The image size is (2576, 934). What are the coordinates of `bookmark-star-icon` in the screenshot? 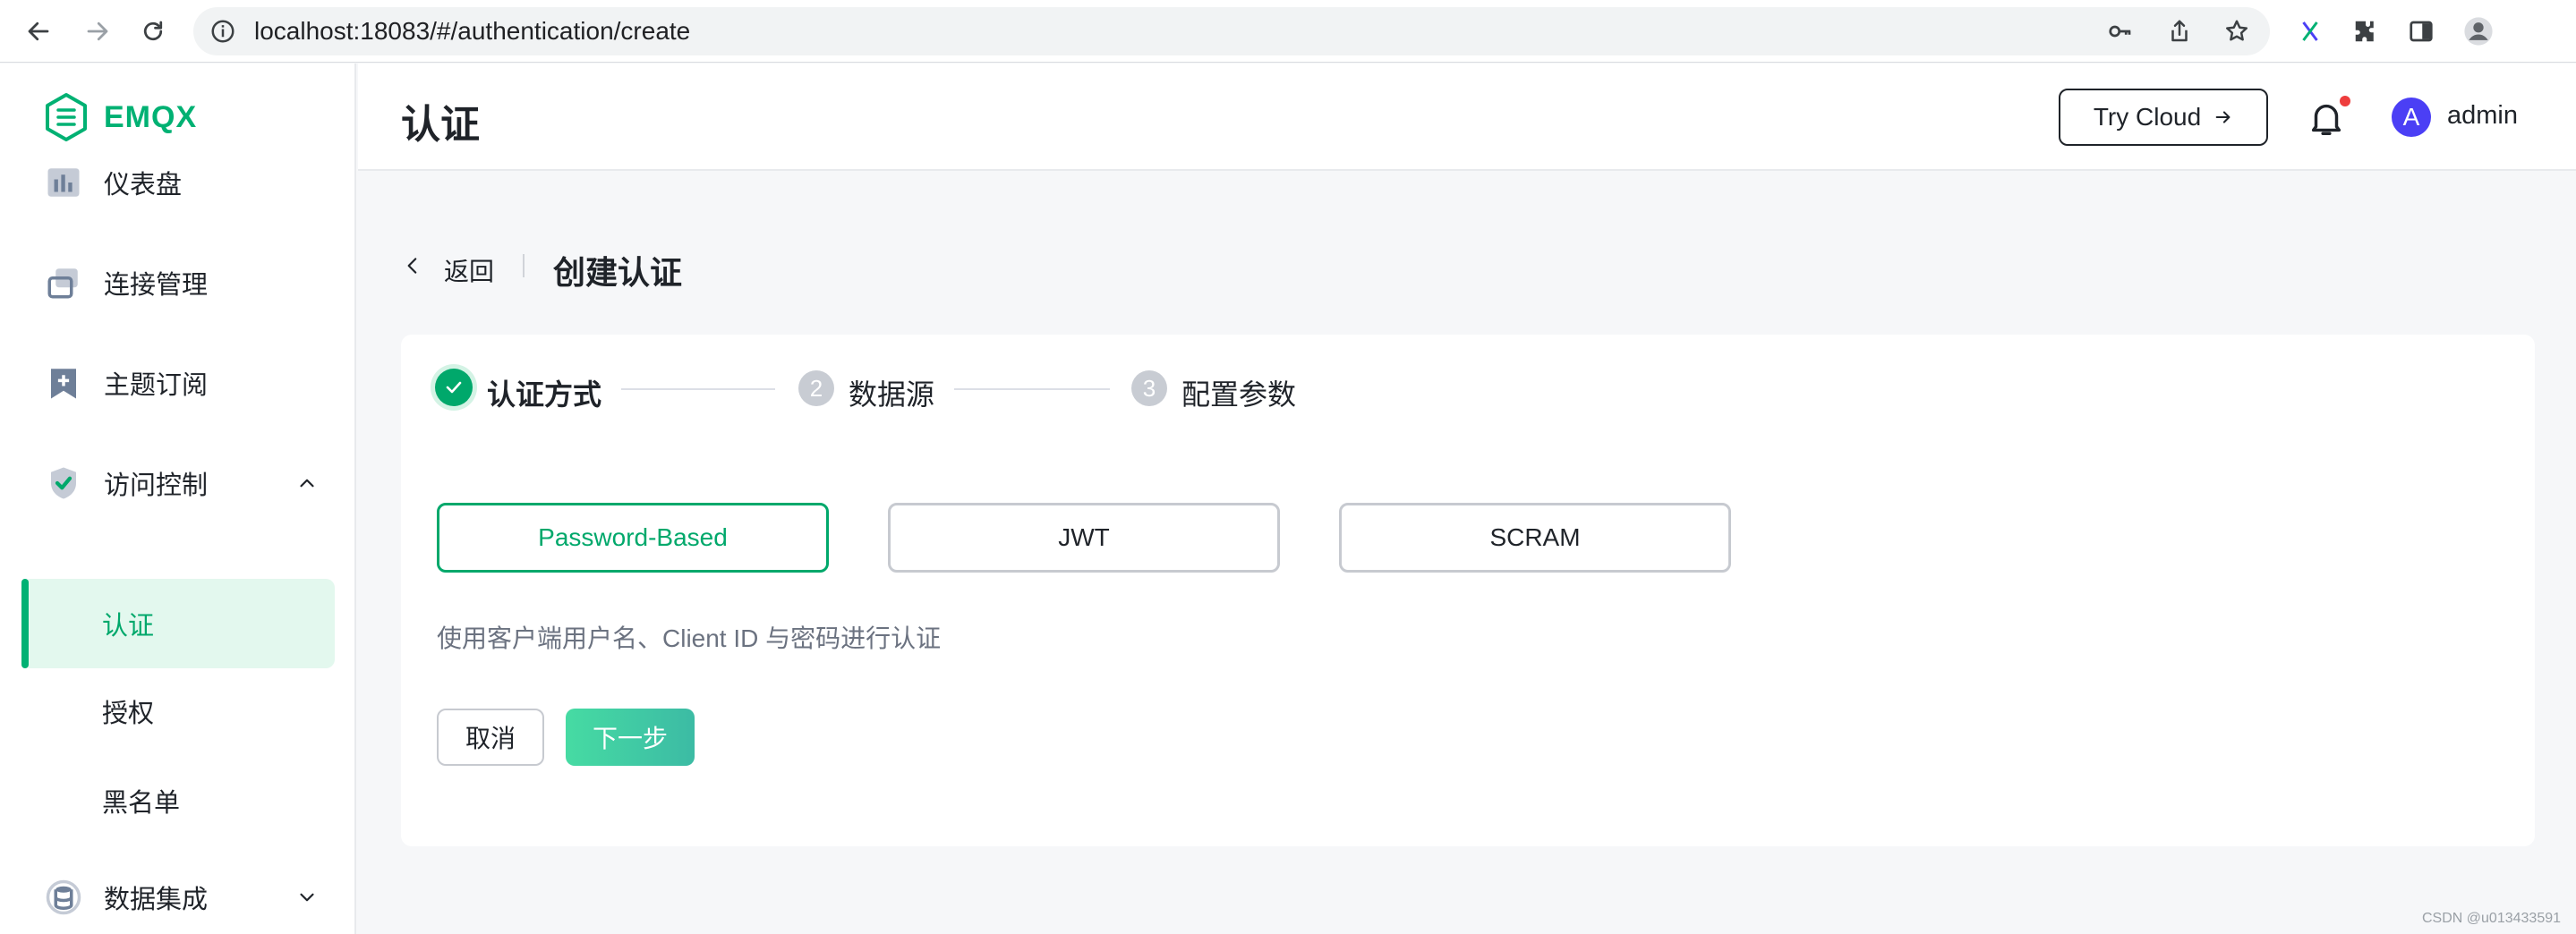 It's located at (2236, 31).